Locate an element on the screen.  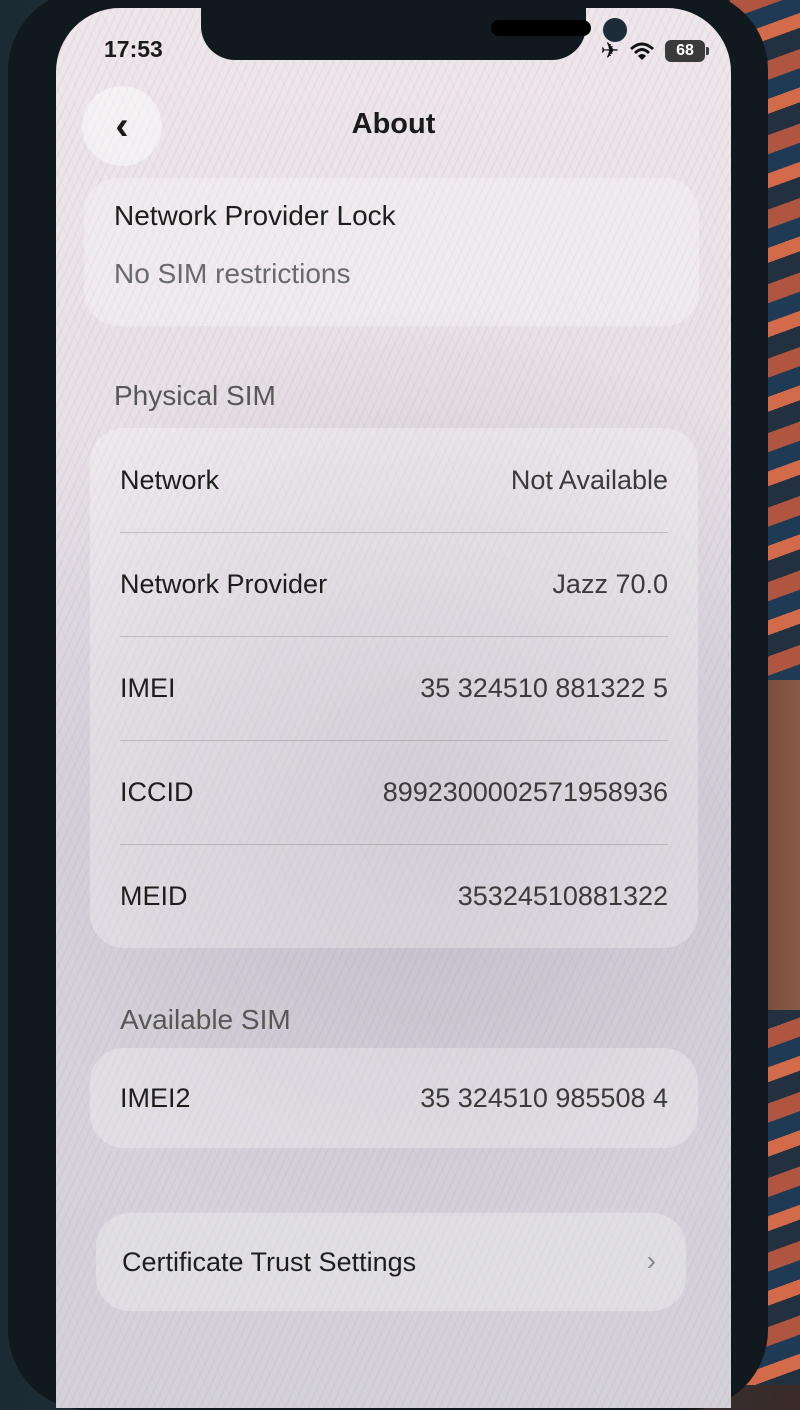
certificate-trust-settings-row: Certificate Trust Settings › is located at coordinates (391, 1262).